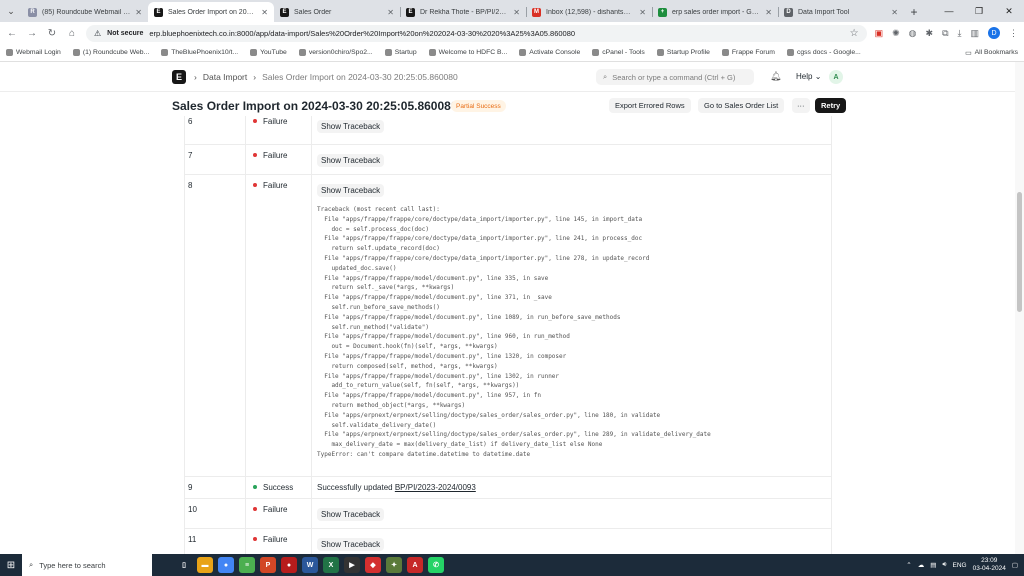 The height and width of the screenshot is (576, 1024). Describe the element at coordinates (310, 565) in the screenshot. I see `word-icon: W` at that location.